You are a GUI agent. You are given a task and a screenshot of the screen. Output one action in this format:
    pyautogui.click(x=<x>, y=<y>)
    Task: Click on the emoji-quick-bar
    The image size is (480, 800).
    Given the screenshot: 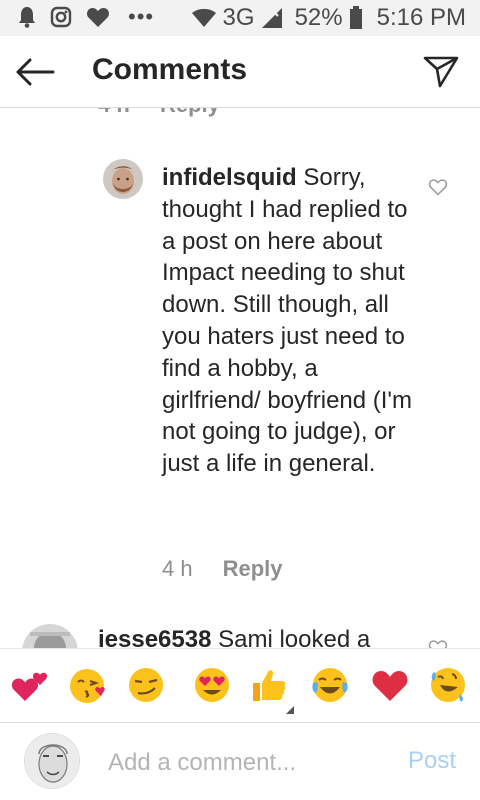 What is the action you would take?
    pyautogui.click(x=240, y=685)
    